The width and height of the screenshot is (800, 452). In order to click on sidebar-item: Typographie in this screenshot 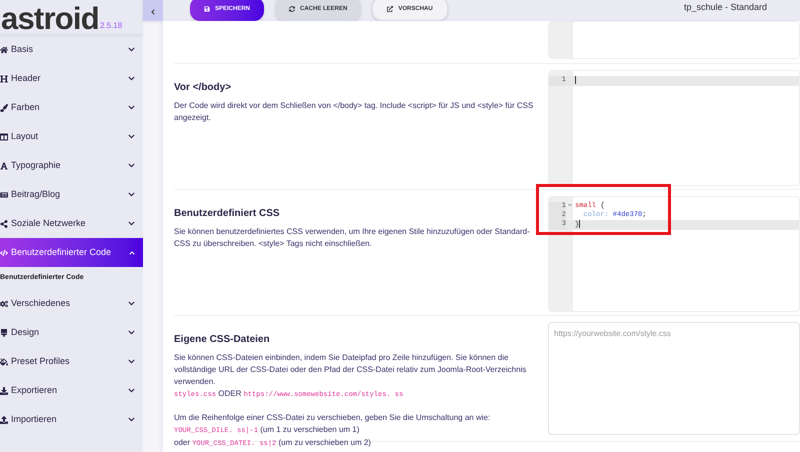, I will do `click(71, 165)`.